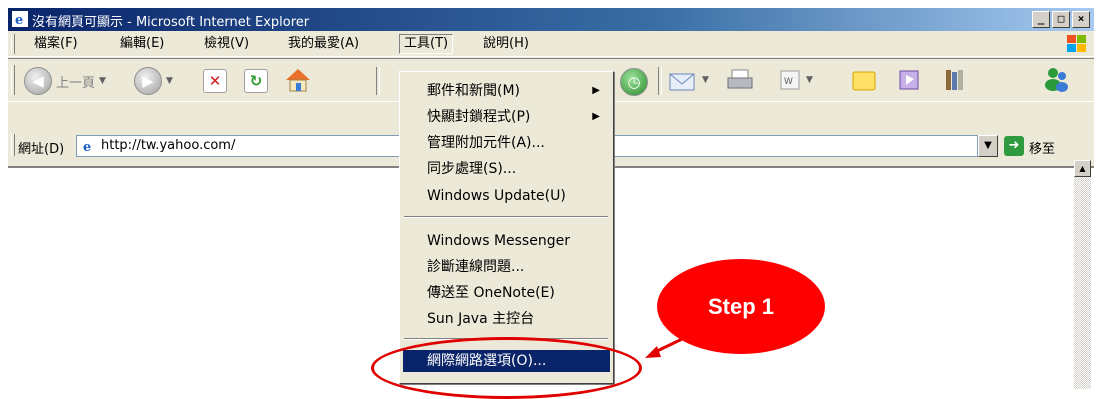 Image resolution: width=1099 pixels, height=399 pixels. Describe the element at coordinates (741, 306) in the screenshot. I see `step-callout: Step 1` at that location.